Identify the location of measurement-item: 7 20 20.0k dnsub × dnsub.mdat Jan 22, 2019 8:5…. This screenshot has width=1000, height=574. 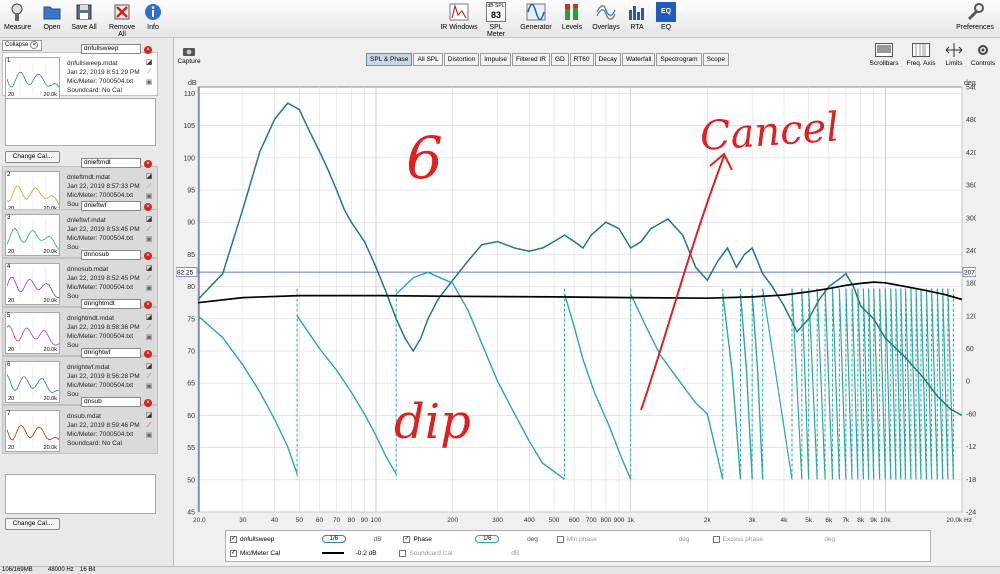
(80, 425).